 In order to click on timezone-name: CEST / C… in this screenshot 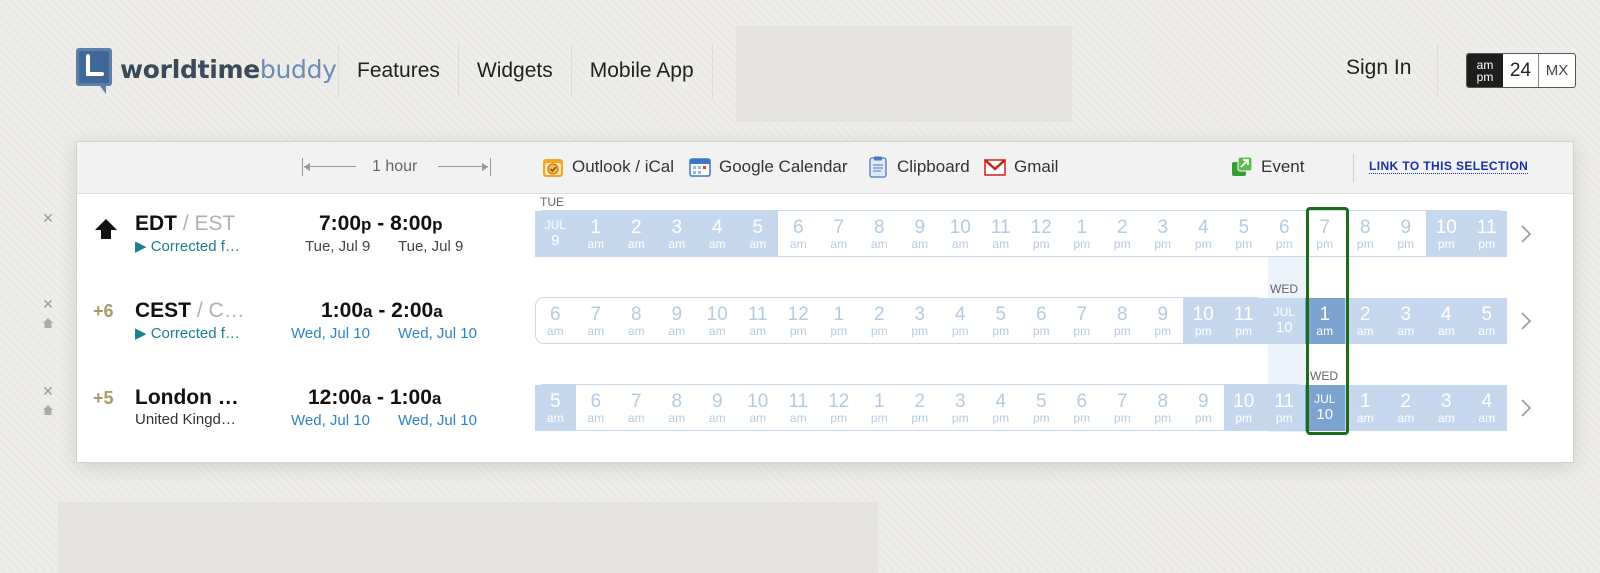, I will do `click(190, 311)`.